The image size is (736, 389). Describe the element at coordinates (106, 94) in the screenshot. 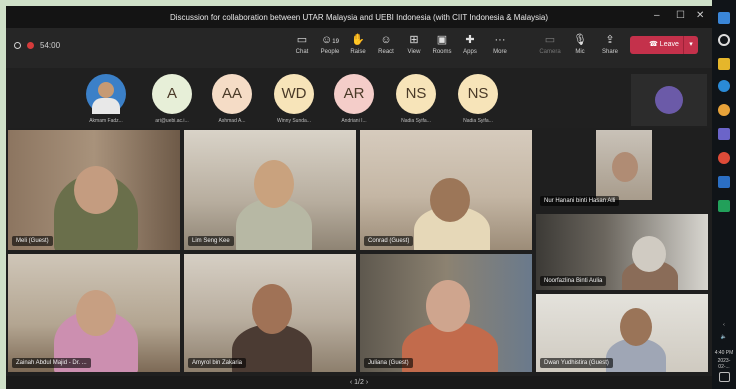

I see `attendee-avatar` at that location.